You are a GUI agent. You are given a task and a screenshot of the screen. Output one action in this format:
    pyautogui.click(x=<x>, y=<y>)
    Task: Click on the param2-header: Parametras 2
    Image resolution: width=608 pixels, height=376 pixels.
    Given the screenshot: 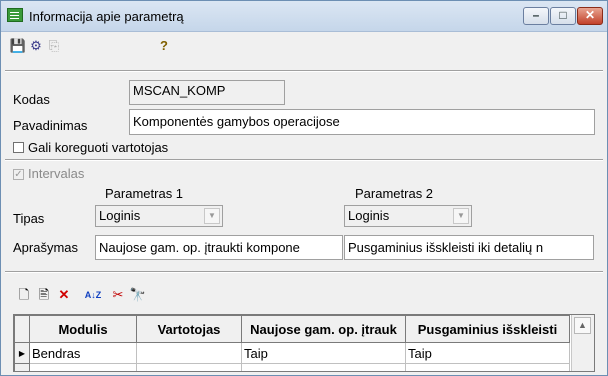 What is the action you would take?
    pyautogui.click(x=394, y=193)
    